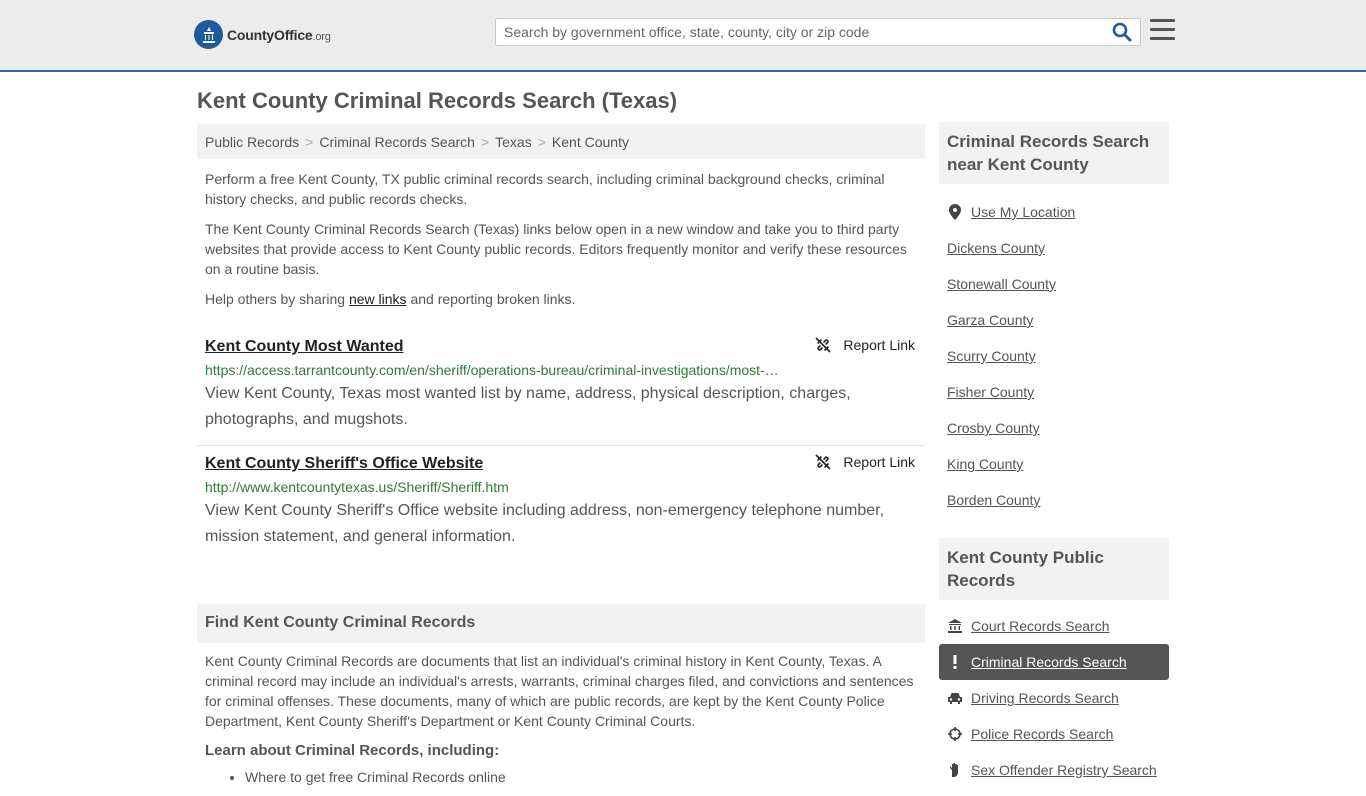  Describe the element at coordinates (955, 626) in the screenshot. I see `courthouse-icon` at that location.